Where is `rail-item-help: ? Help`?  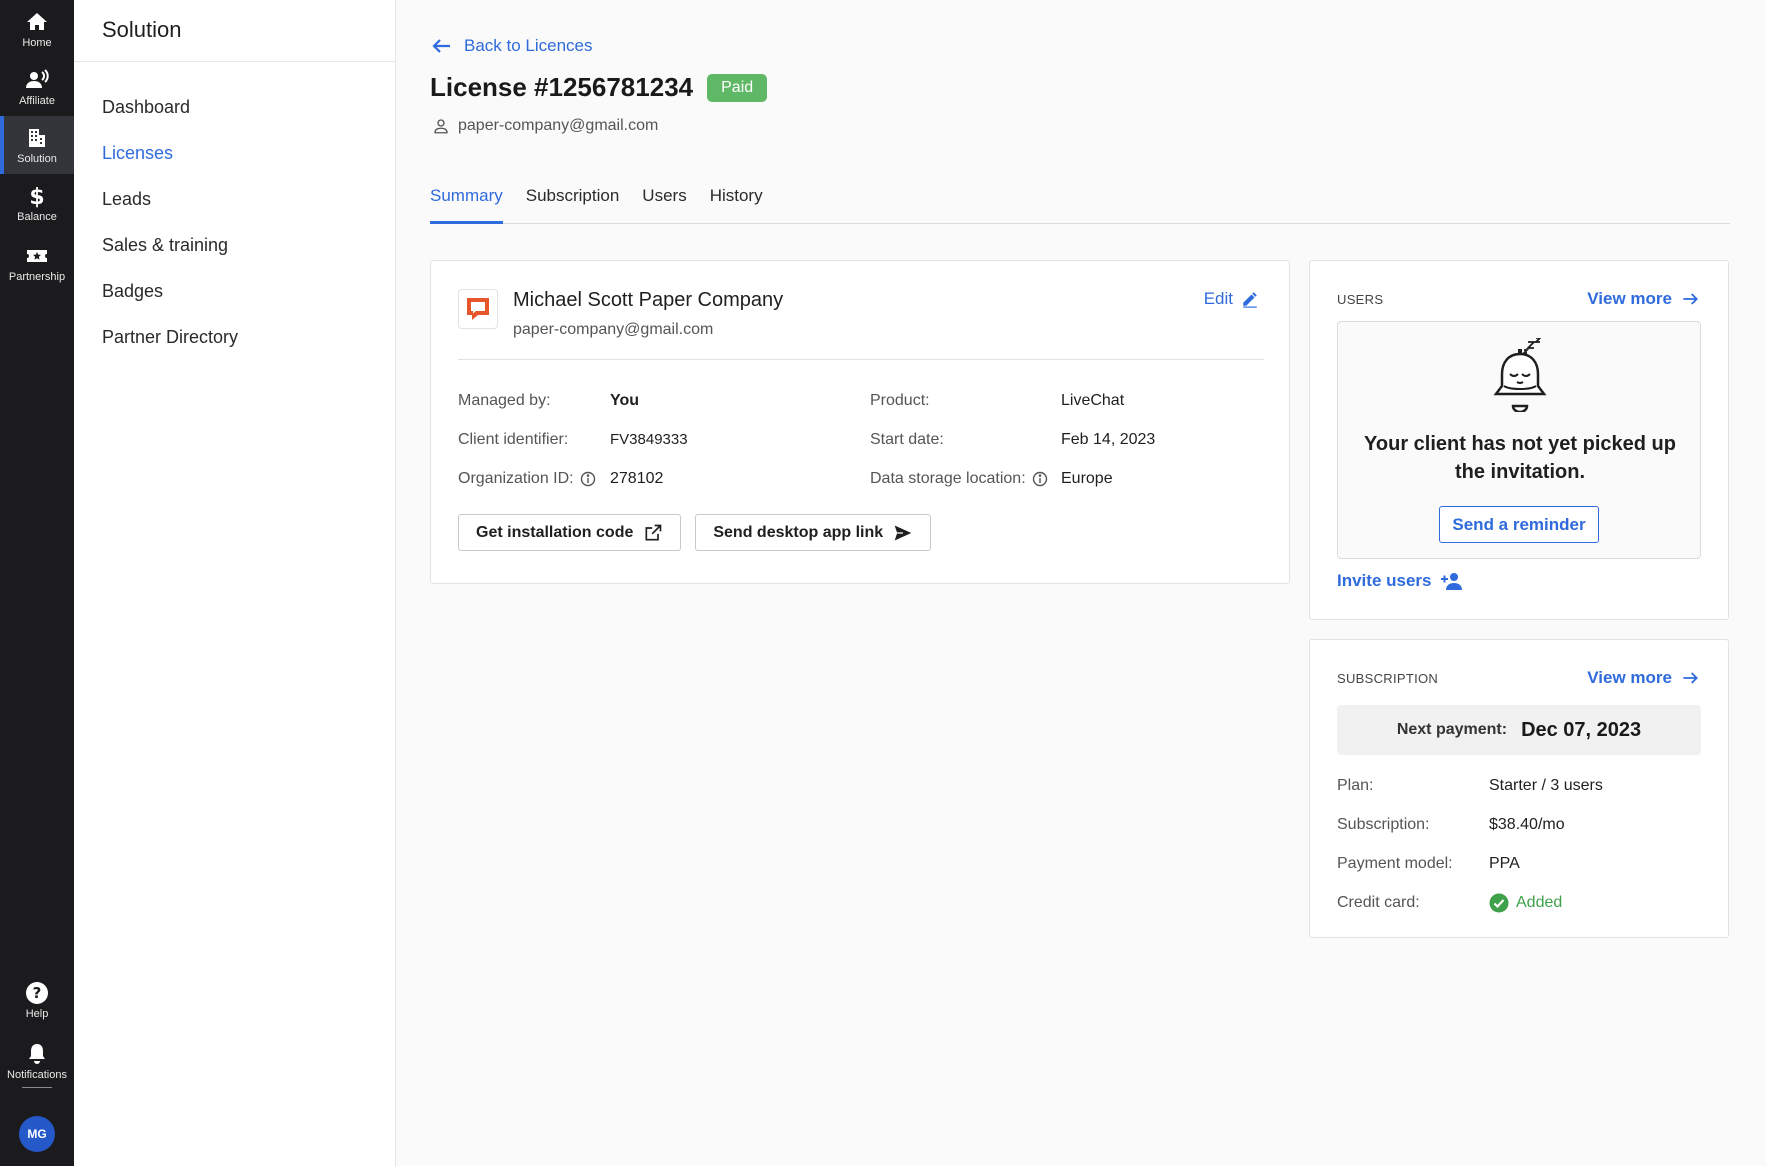 rail-item-help: ? Help is located at coordinates (37, 1000).